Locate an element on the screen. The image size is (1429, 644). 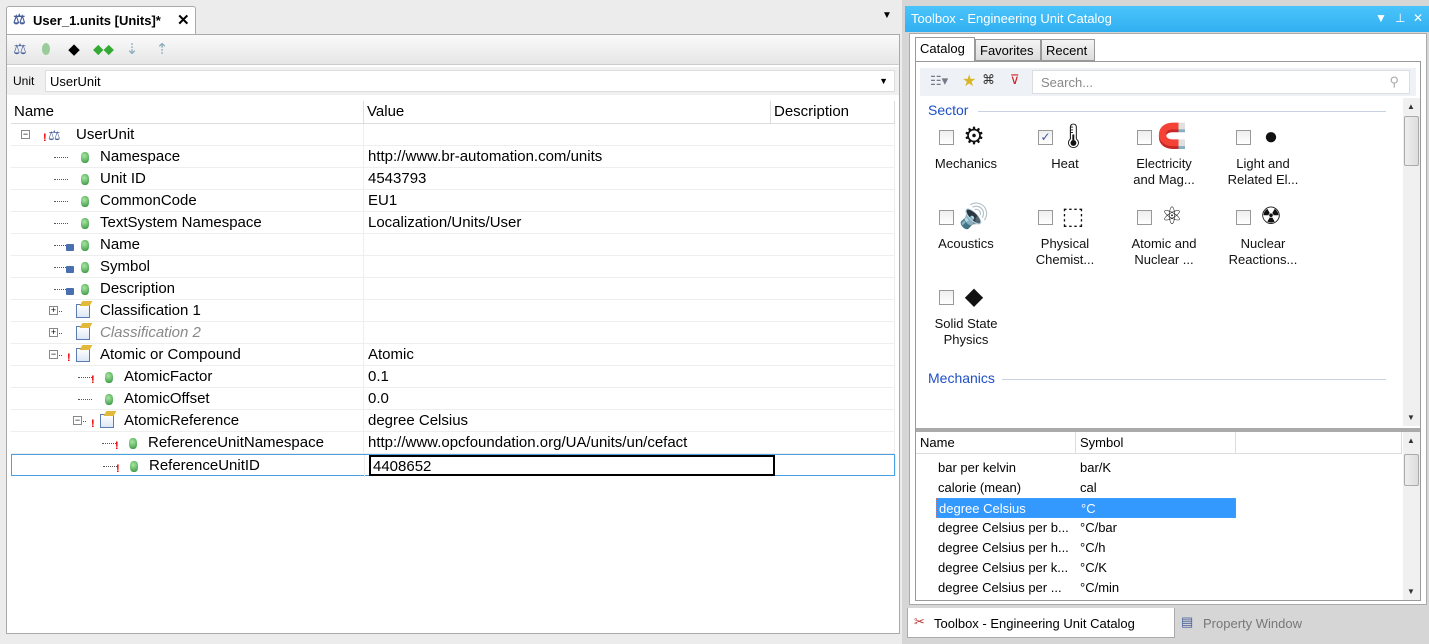
find-icon: ⌘ is located at coordinates (988, 80).